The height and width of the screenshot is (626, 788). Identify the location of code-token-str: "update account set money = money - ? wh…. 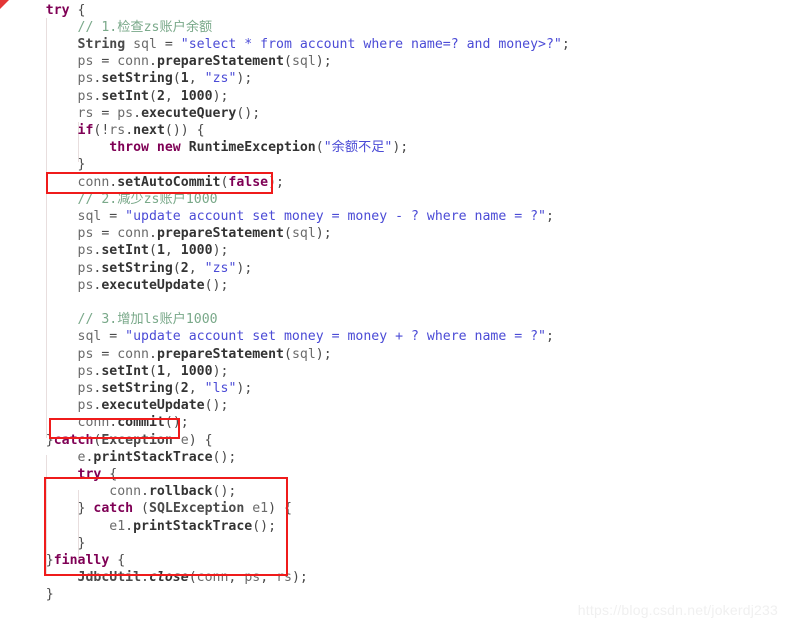
(335, 216).